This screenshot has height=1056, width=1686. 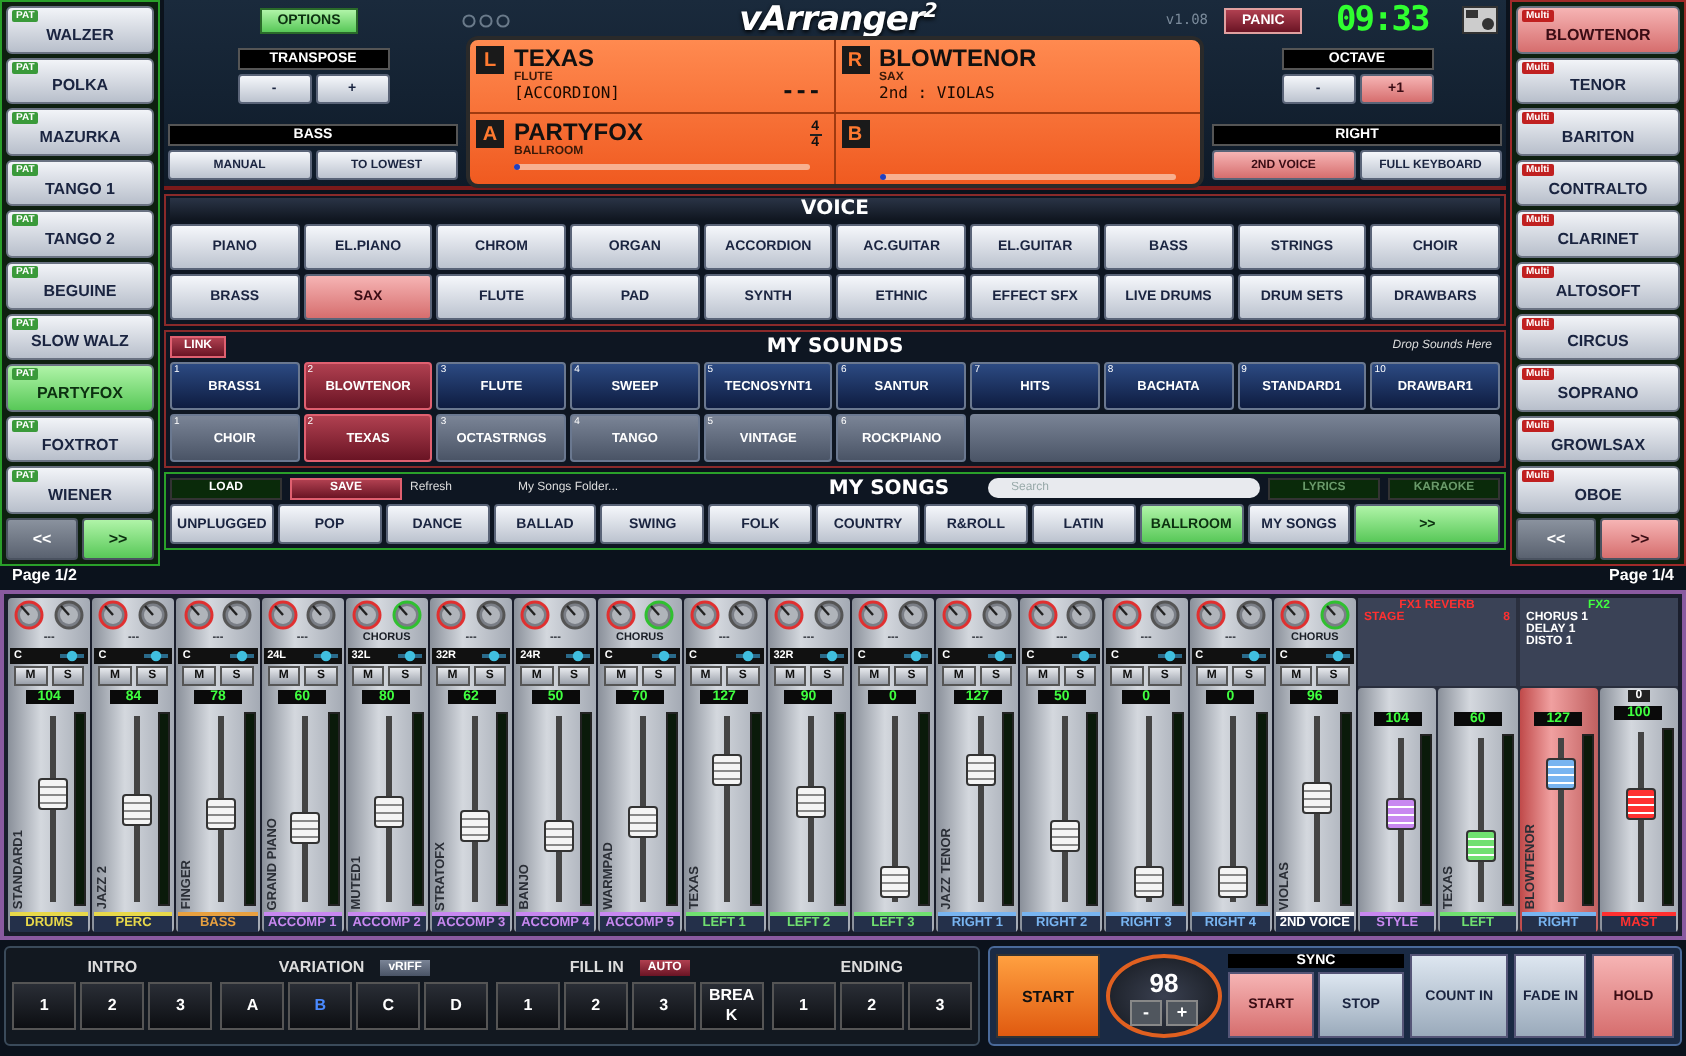 What do you see at coordinates (321, 967) in the screenshot?
I see `section-title: VARIATION` at bounding box center [321, 967].